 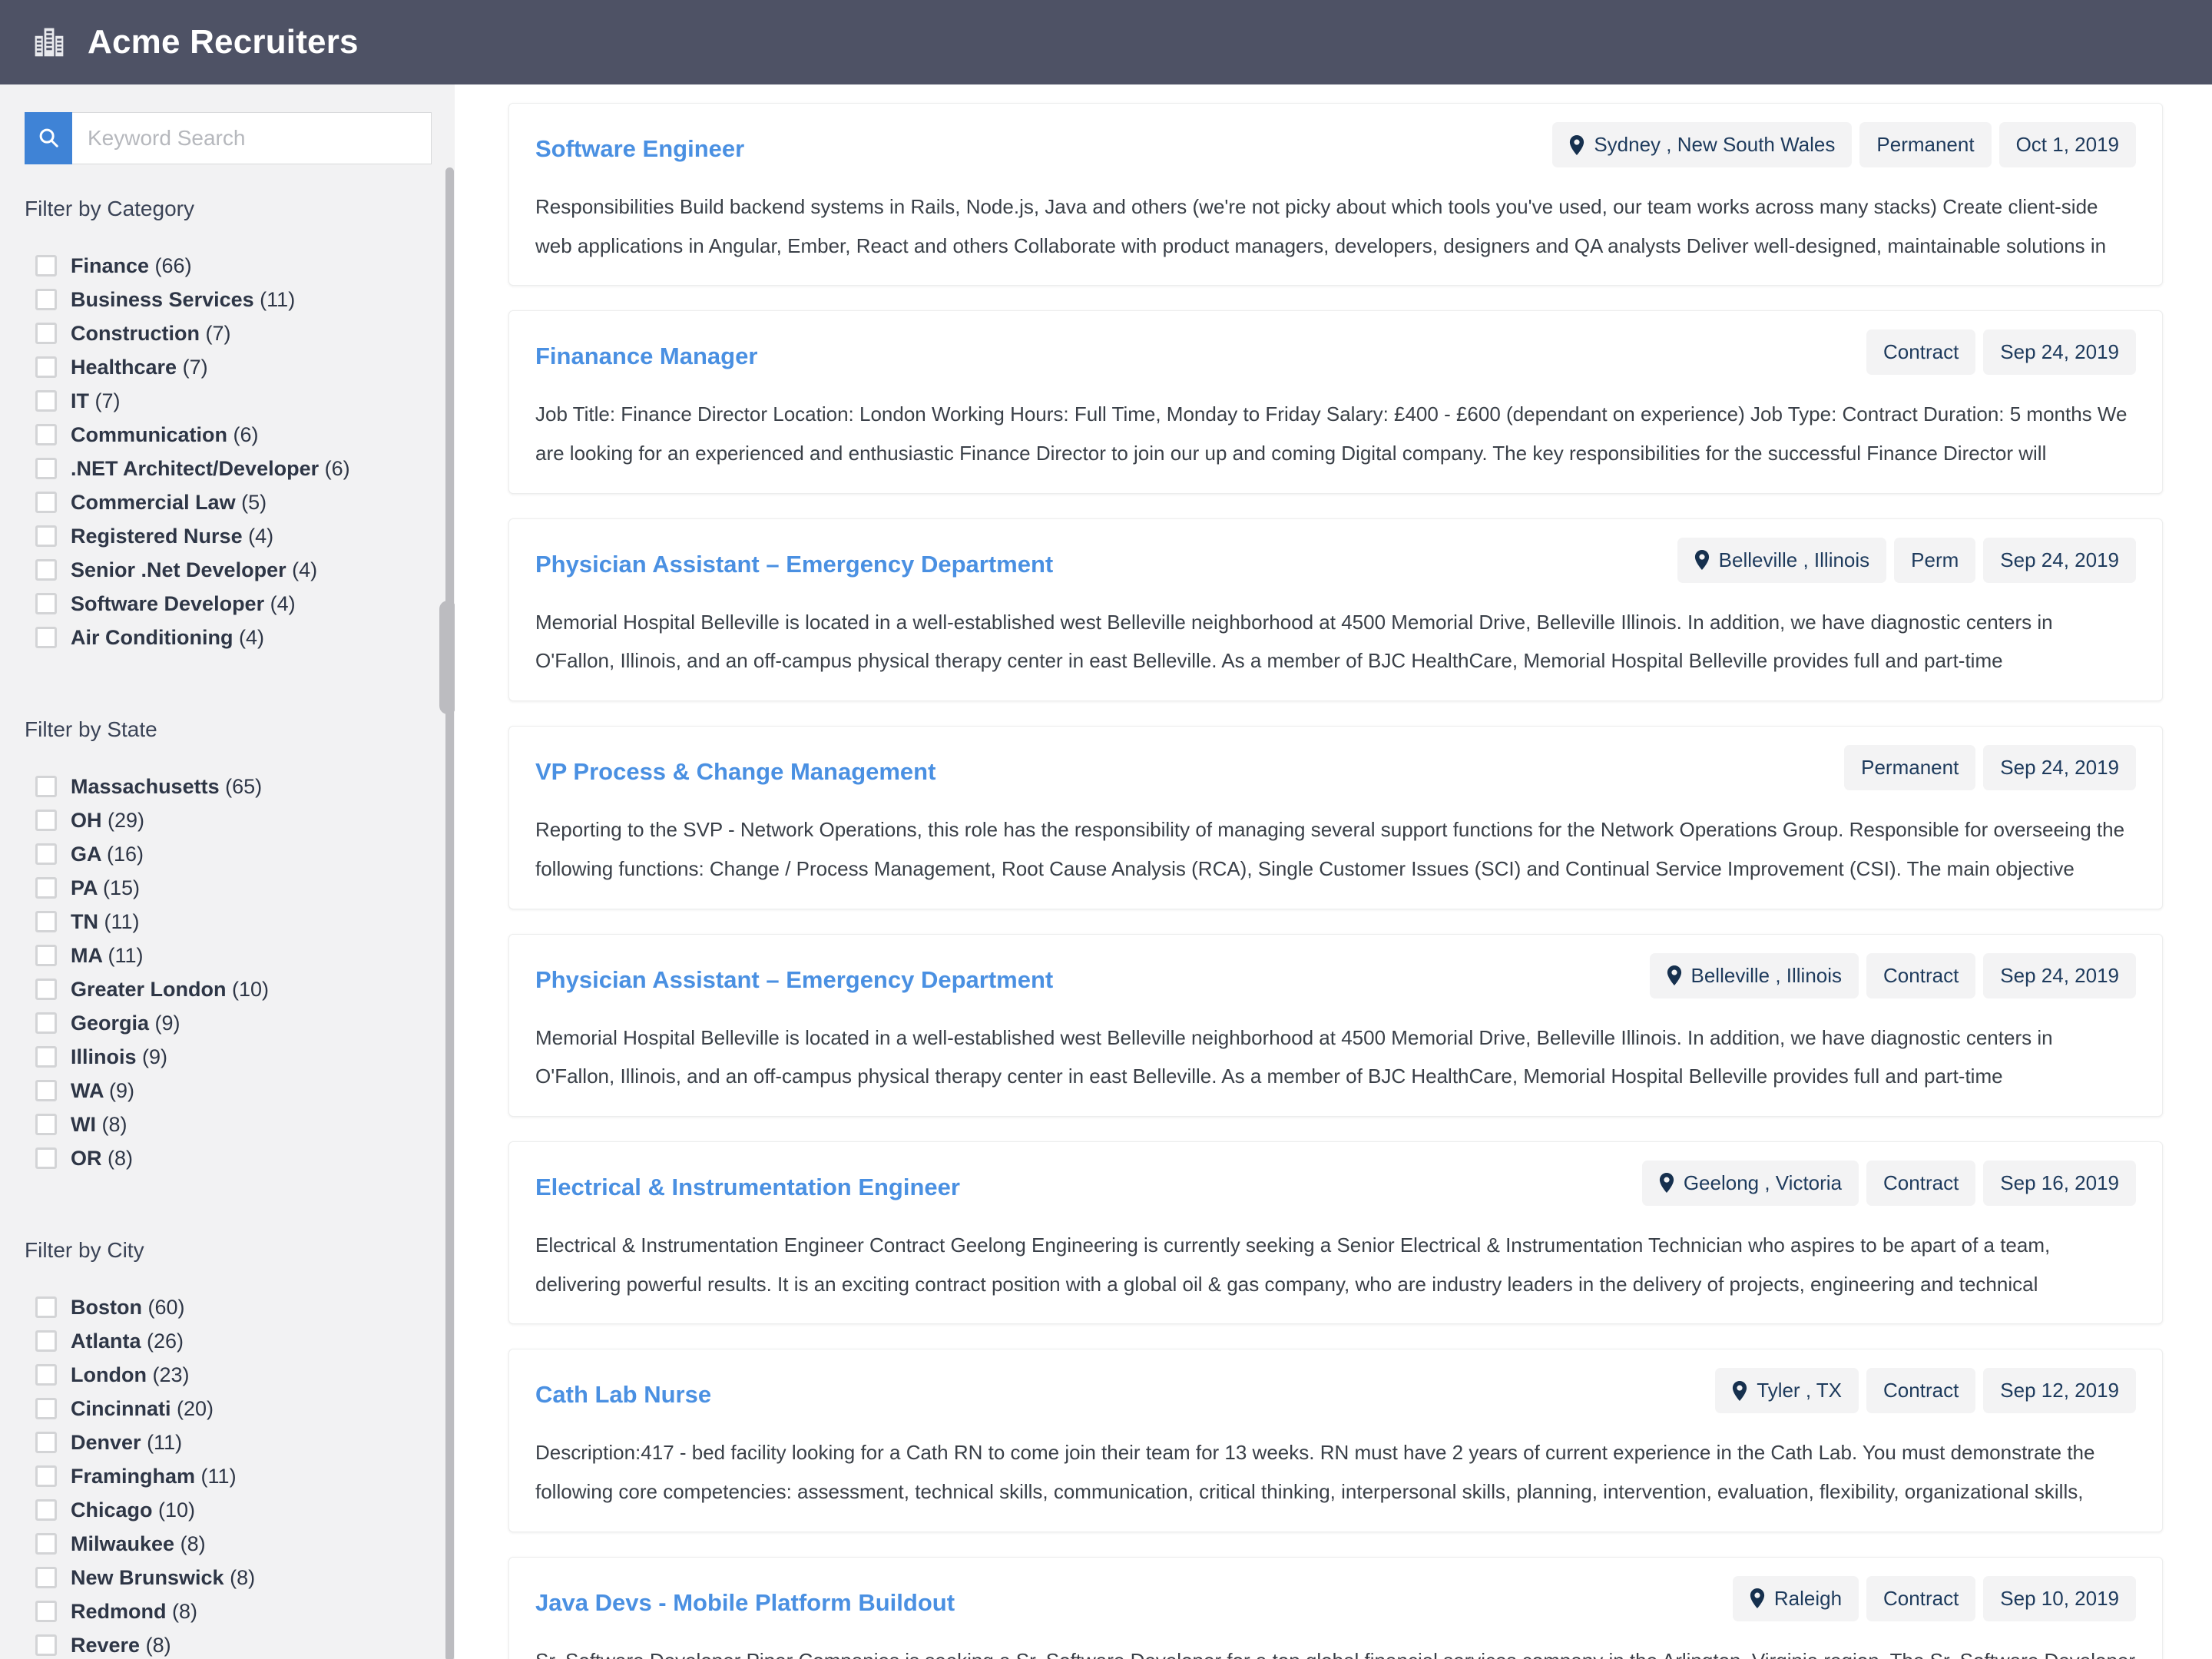 What do you see at coordinates (138, 1544) in the screenshot?
I see `filter-option-label: Milwaukee (8)` at bounding box center [138, 1544].